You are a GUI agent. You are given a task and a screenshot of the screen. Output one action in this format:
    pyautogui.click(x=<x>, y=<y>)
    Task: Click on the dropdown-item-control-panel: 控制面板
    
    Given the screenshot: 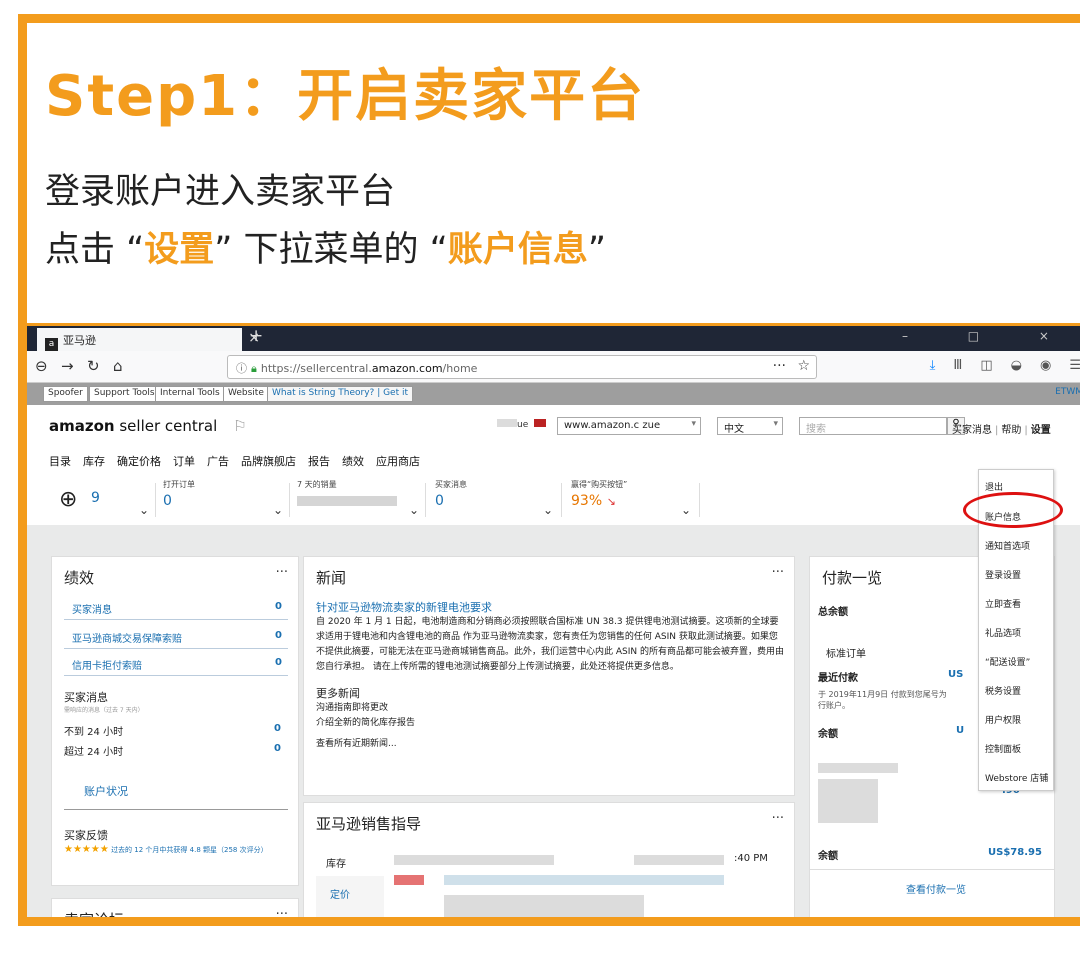 What is the action you would take?
    pyautogui.click(x=1003, y=748)
    